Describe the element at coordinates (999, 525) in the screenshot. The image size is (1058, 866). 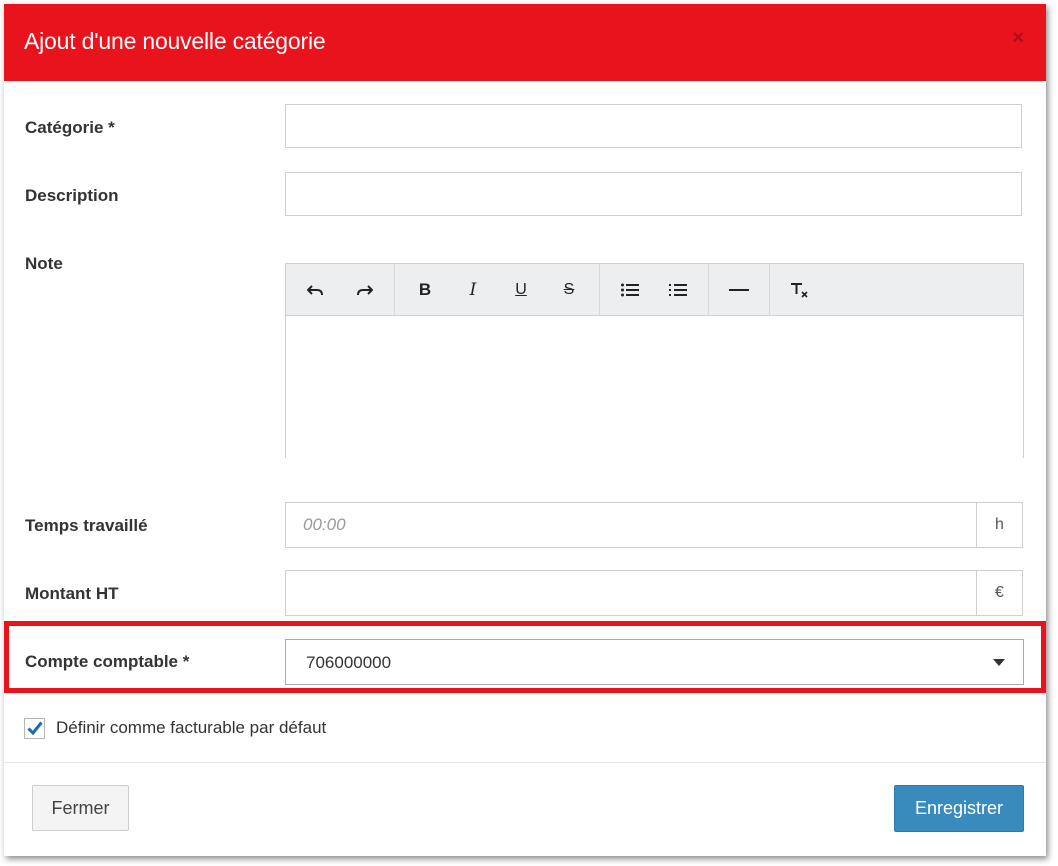
I see `hours-unit-addon: h` at that location.